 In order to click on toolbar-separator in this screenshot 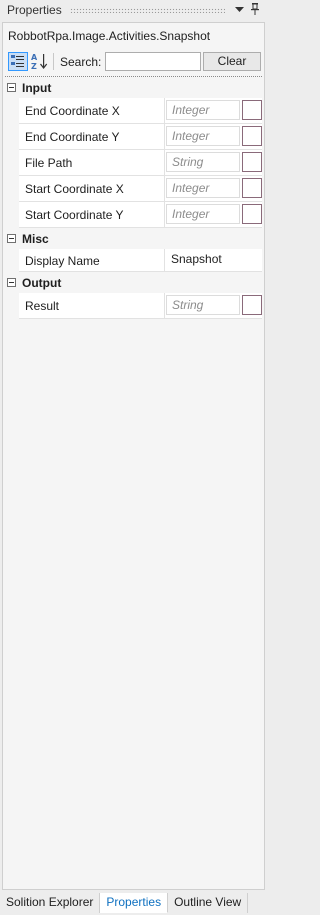, I will do `click(53, 61)`.